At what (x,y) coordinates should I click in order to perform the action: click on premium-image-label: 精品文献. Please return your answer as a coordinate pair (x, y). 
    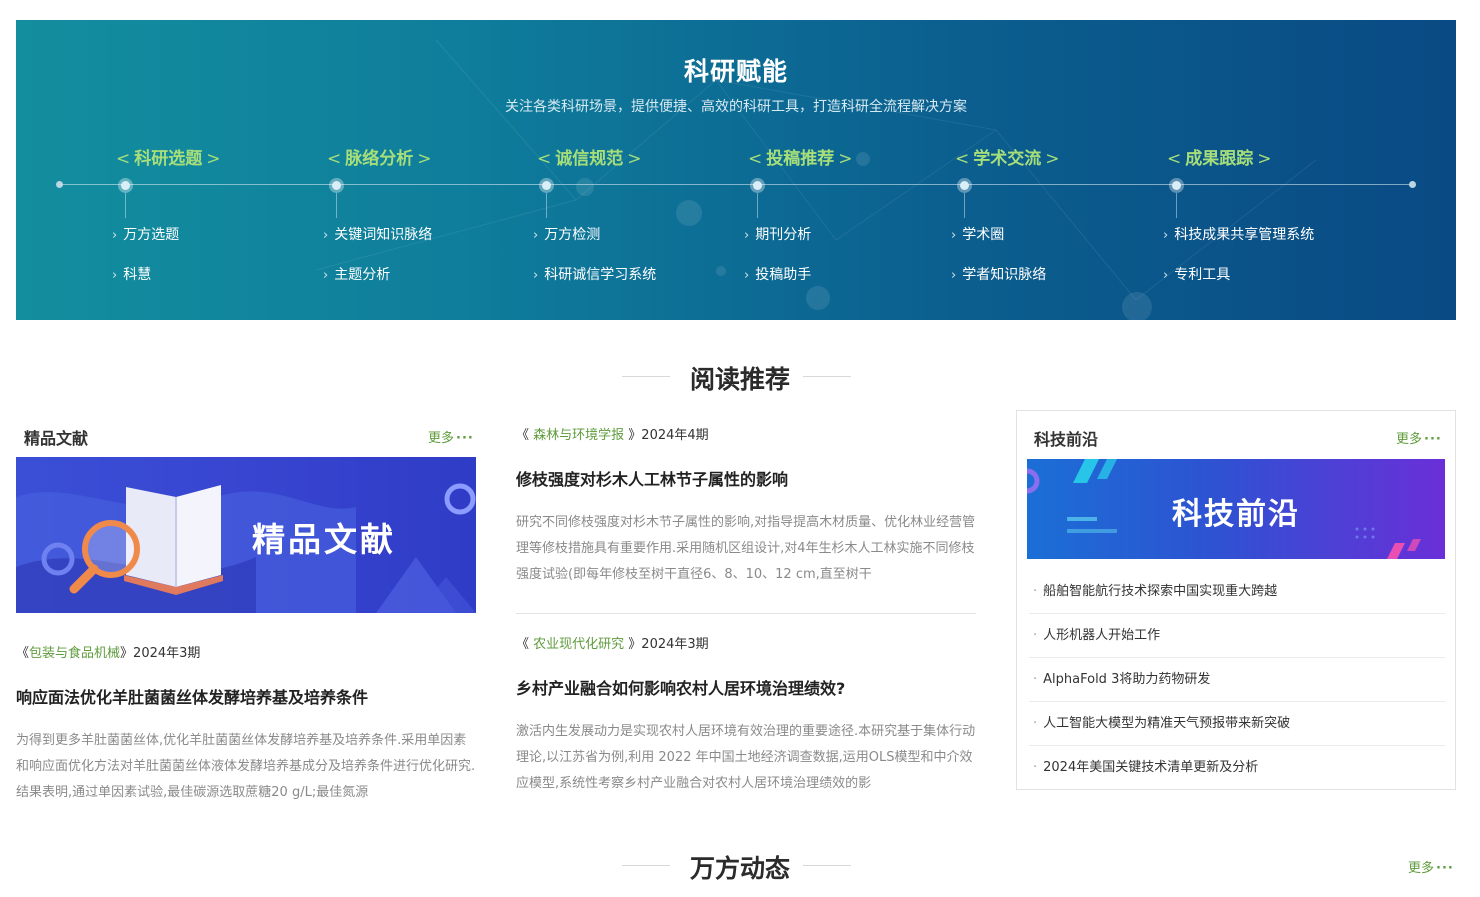
    Looking at the image, I should click on (324, 539).